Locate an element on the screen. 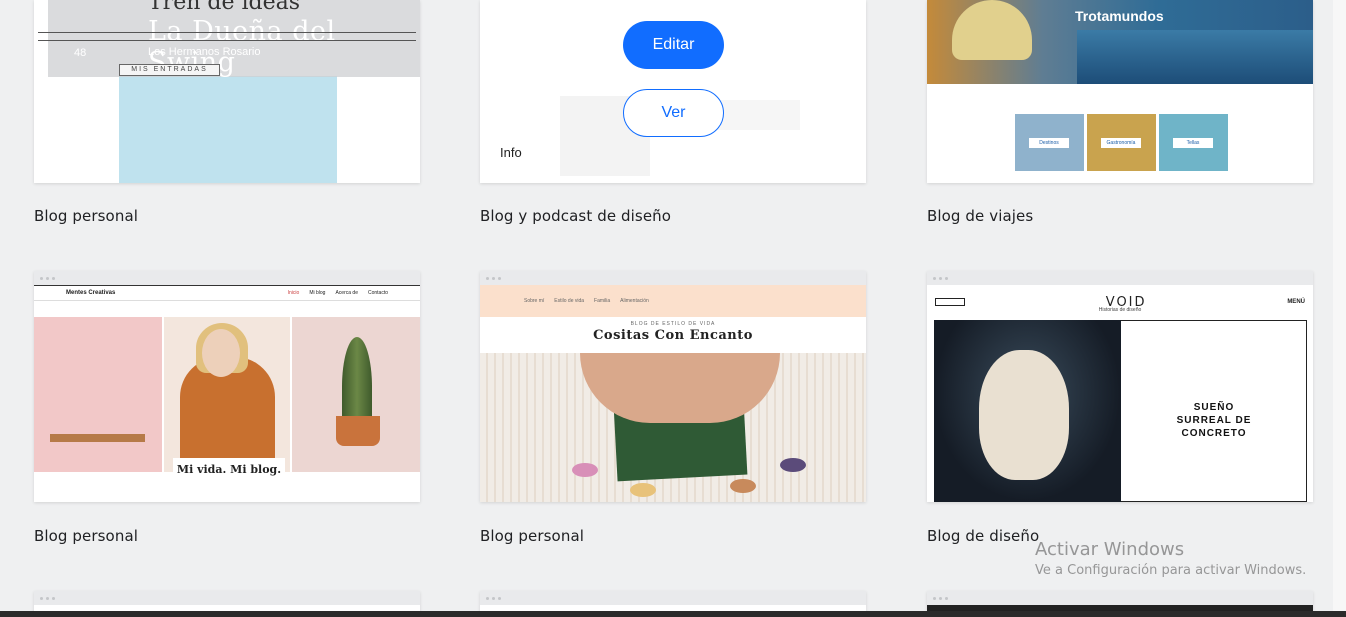  preview-thumbnails: Destinos Gastronomía Tellas is located at coordinates (1121, 142).